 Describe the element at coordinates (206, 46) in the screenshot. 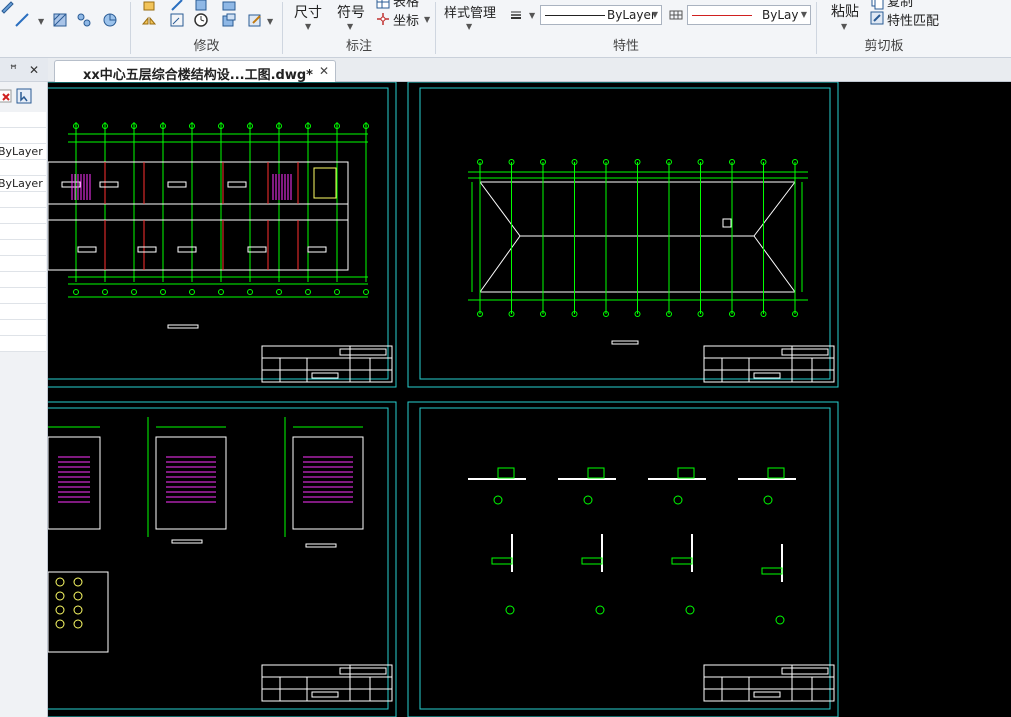

I see `modify-group-title: 修改` at that location.